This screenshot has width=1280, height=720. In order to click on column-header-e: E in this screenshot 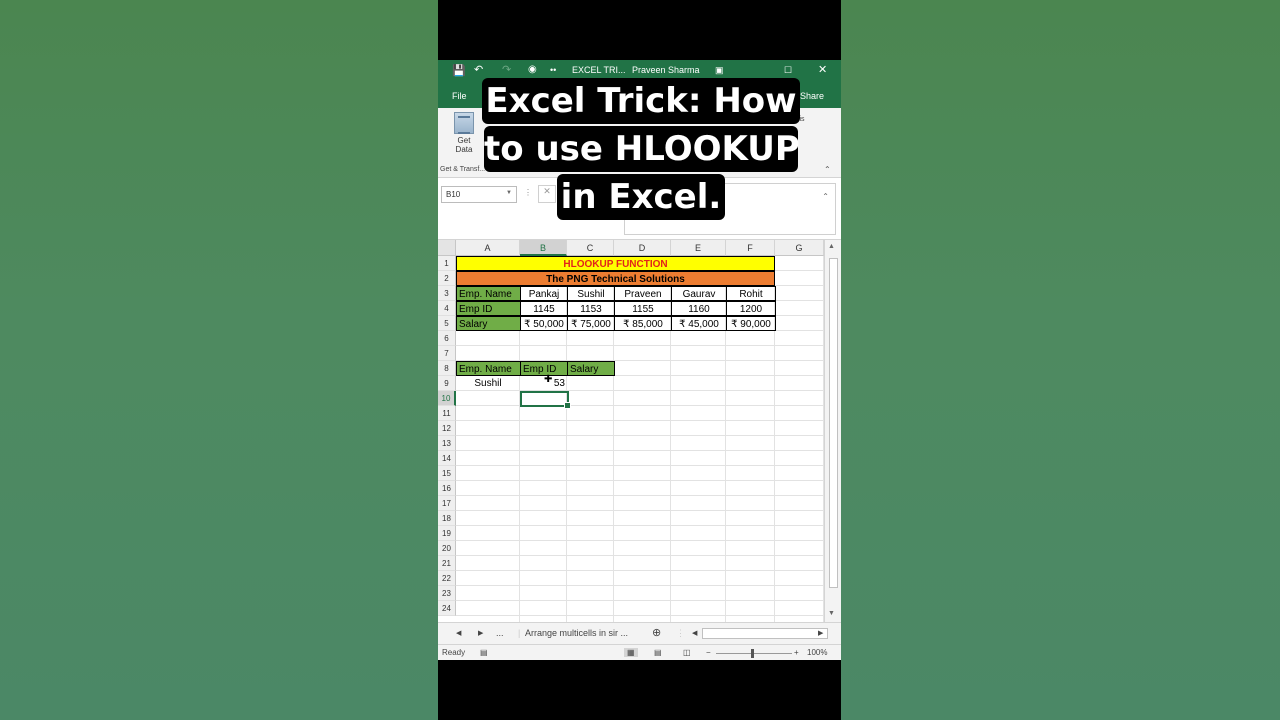, I will do `click(698, 248)`.